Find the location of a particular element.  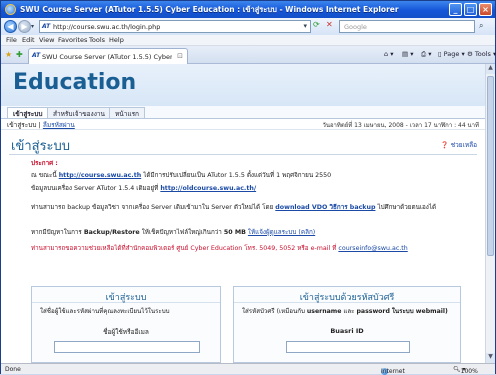

url-text: http://course.swu.ac.th/login.php is located at coordinates (106, 27).